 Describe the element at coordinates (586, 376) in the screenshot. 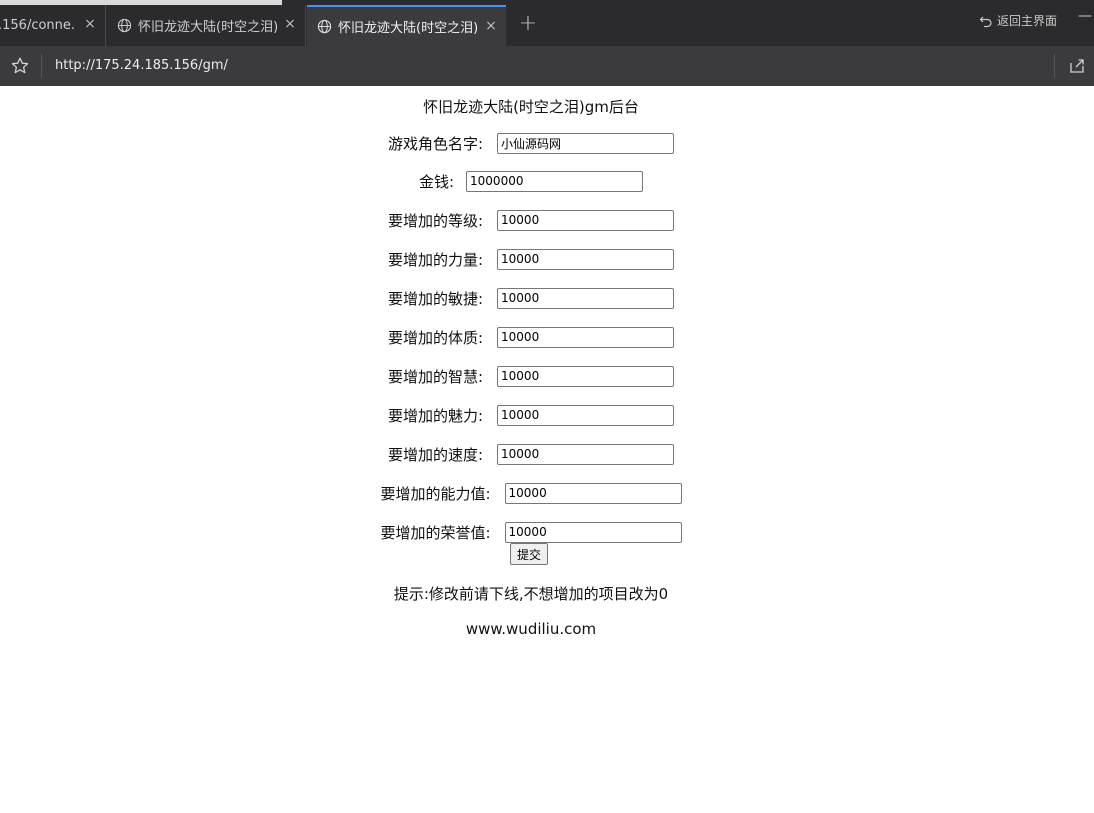

I see `wisdom-input` at that location.